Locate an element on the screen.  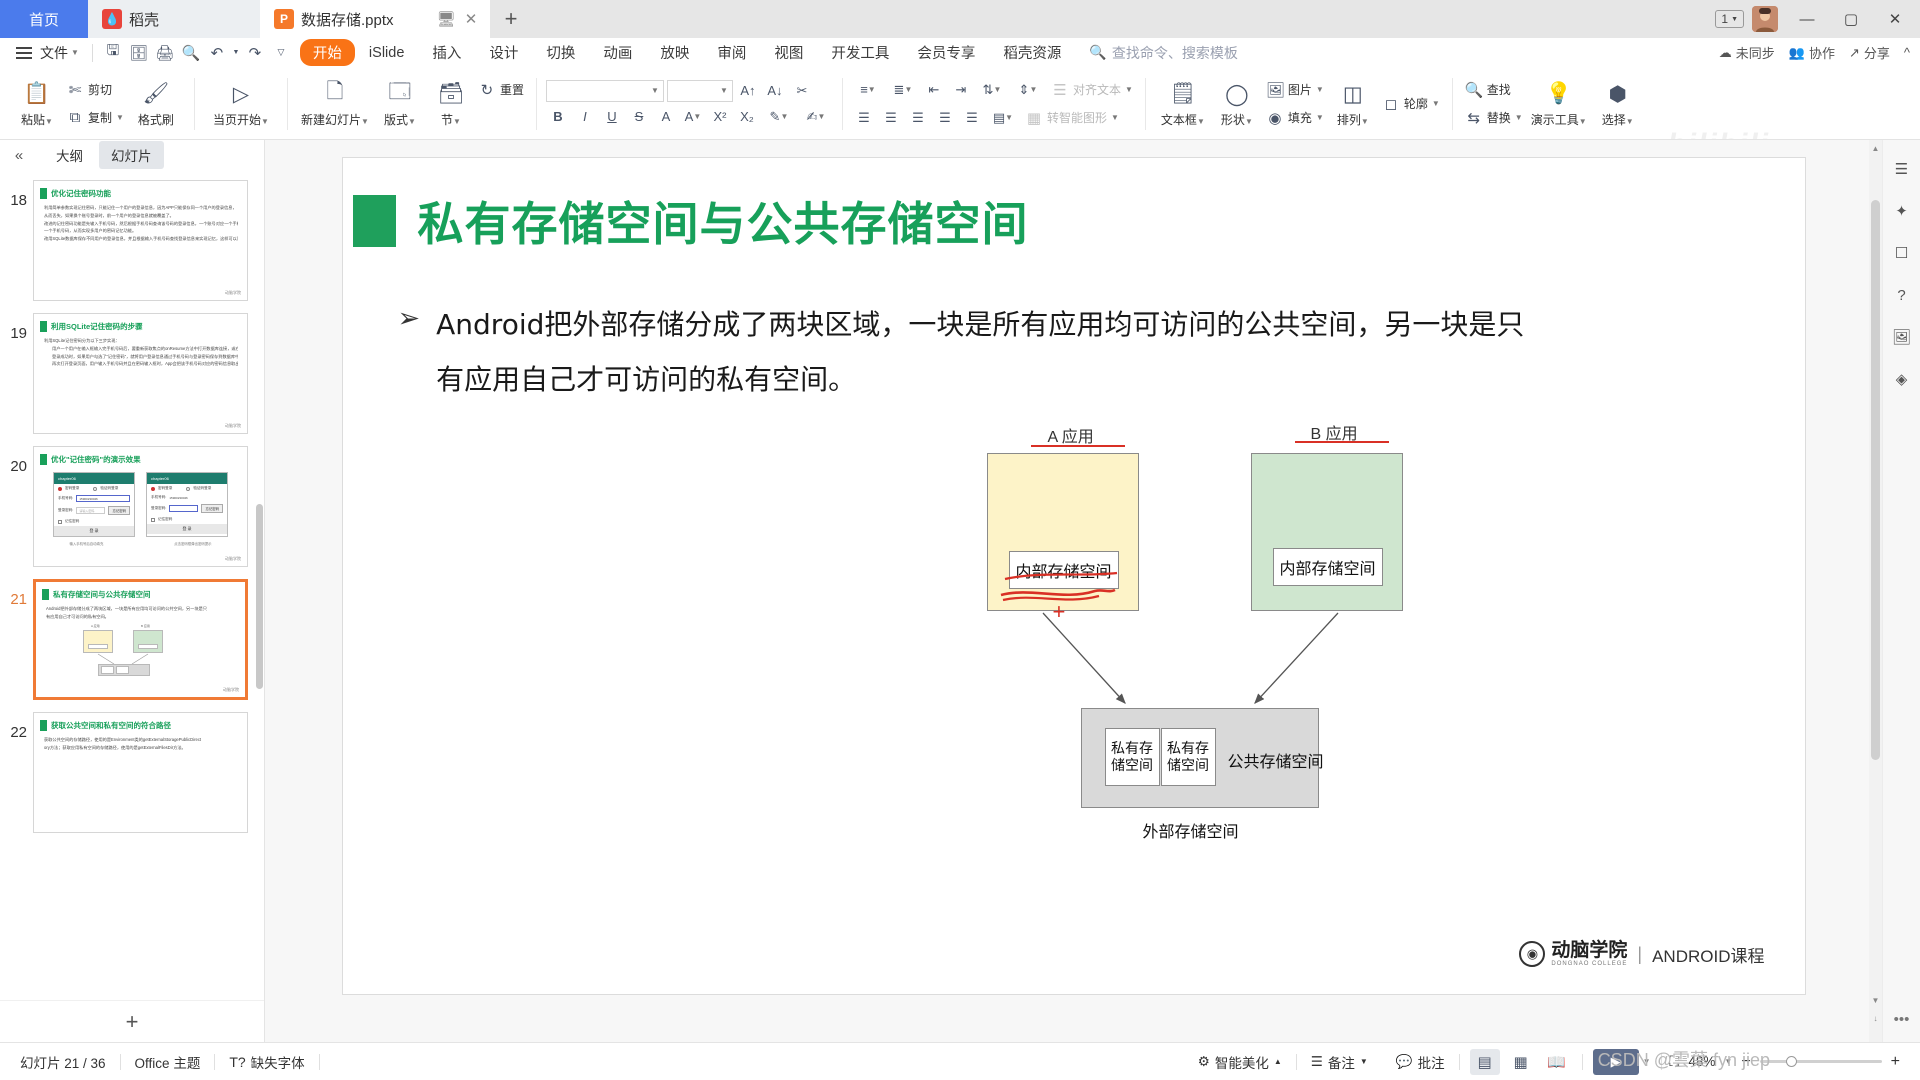
textbox-button: 🗒 文本框▼ is located at coordinates (1183, 104).